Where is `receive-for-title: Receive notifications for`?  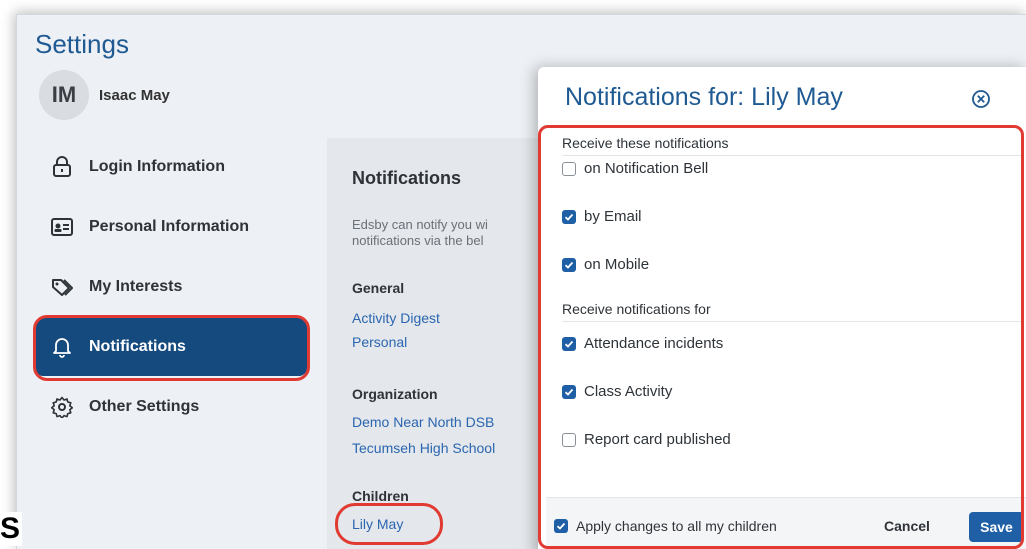 receive-for-title: Receive notifications for is located at coordinates (636, 309).